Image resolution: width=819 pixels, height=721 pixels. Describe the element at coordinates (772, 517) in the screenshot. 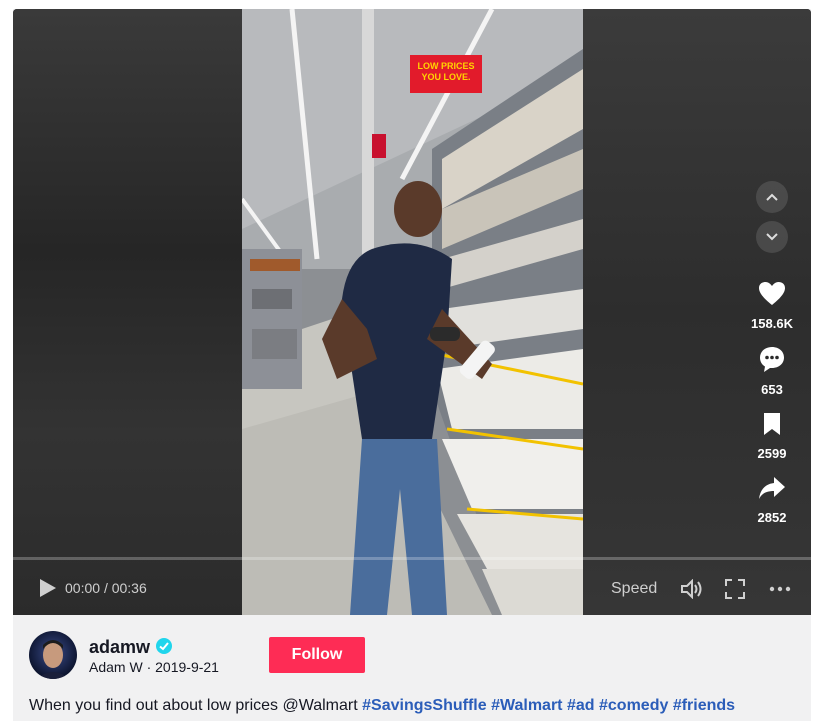

I see `share-count: 2852` at that location.